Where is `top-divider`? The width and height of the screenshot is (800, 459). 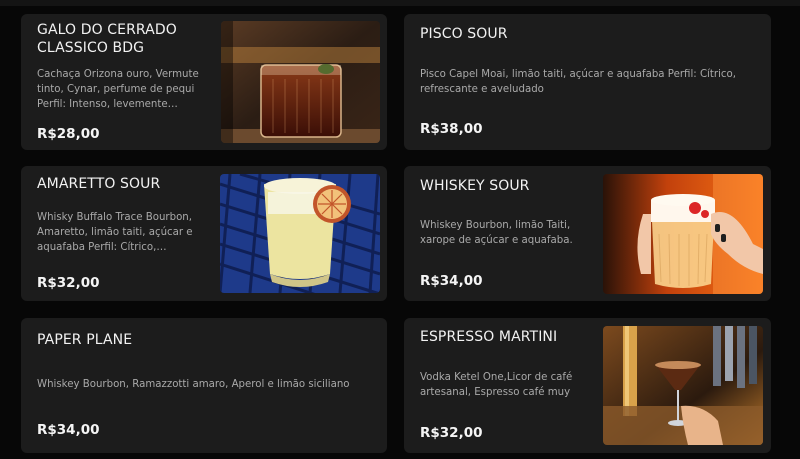
top-divider is located at coordinates (400, 3).